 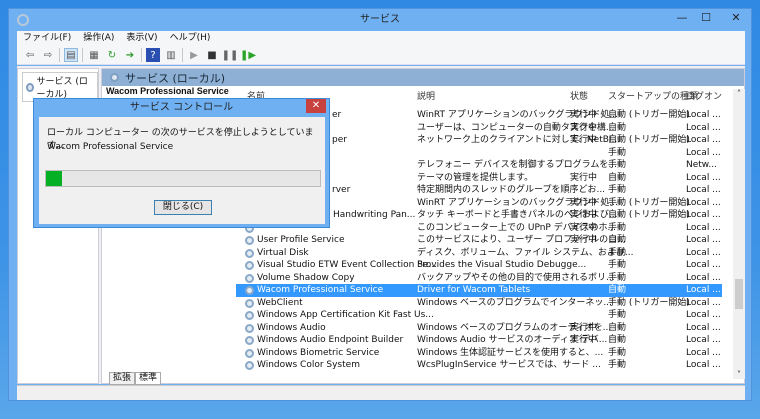 I want to click on column-header-description: 説明, so click(x=426, y=97).